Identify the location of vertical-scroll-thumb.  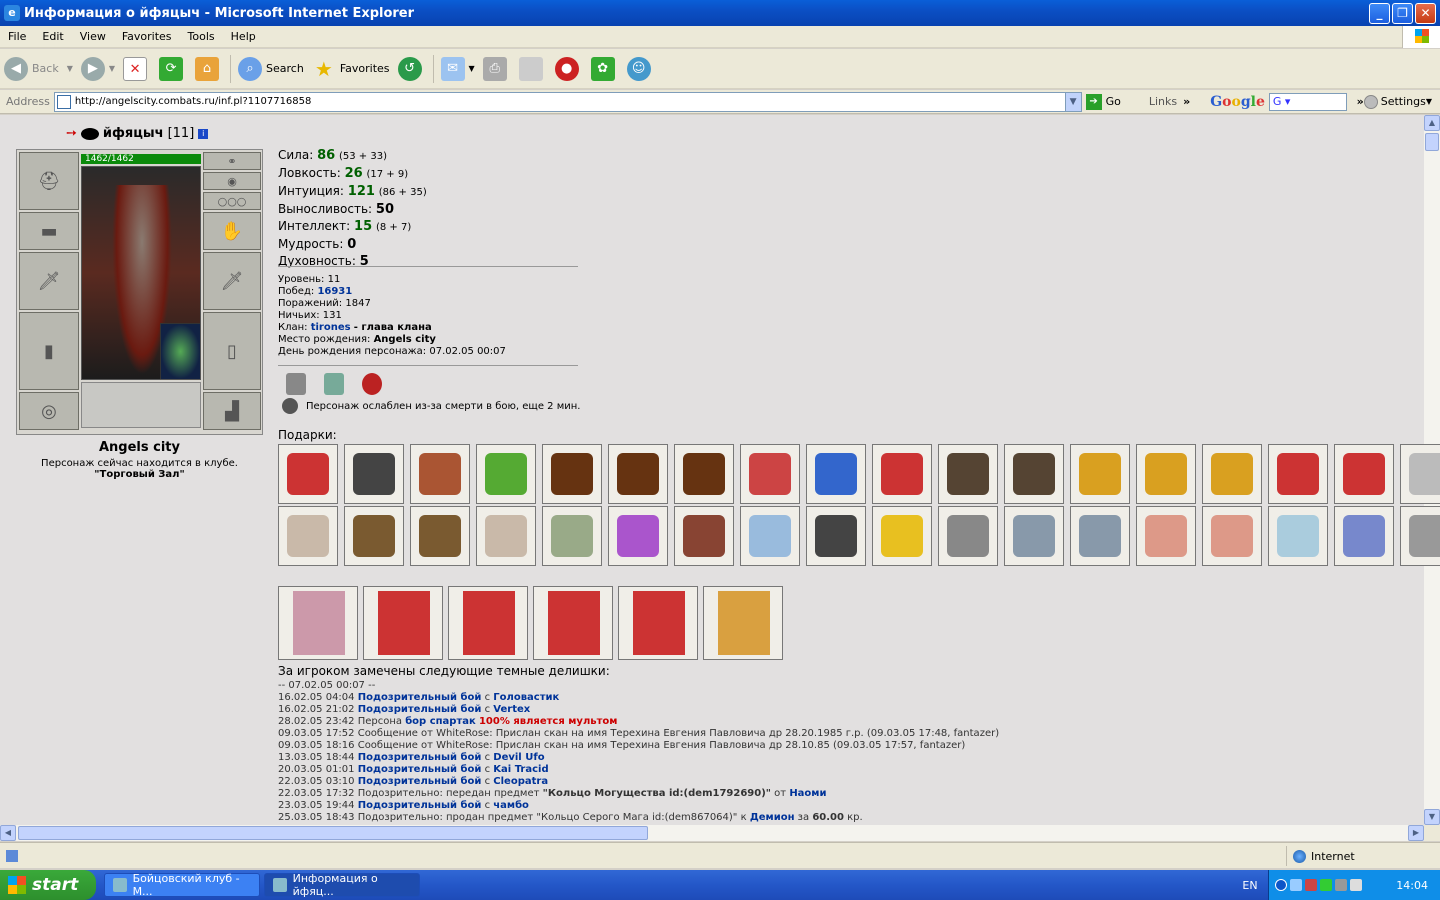
(1432, 142).